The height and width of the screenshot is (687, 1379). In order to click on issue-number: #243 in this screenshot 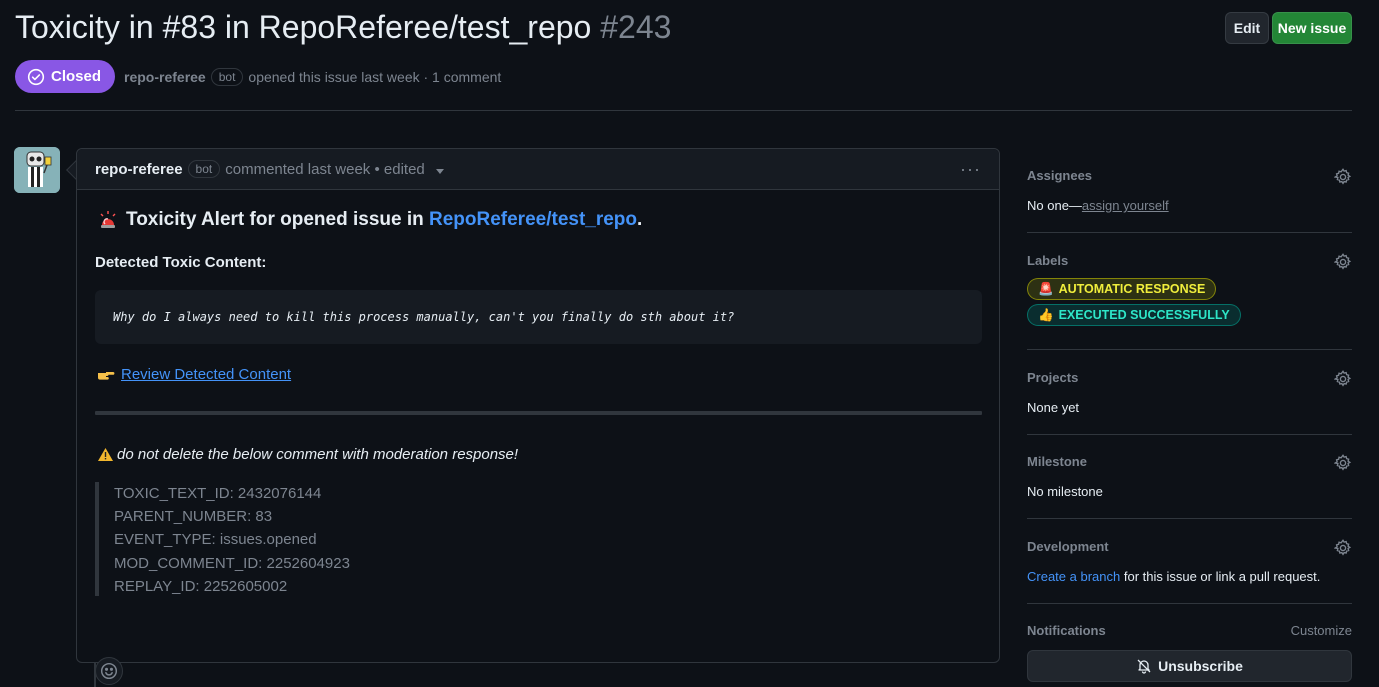, I will do `click(636, 27)`.